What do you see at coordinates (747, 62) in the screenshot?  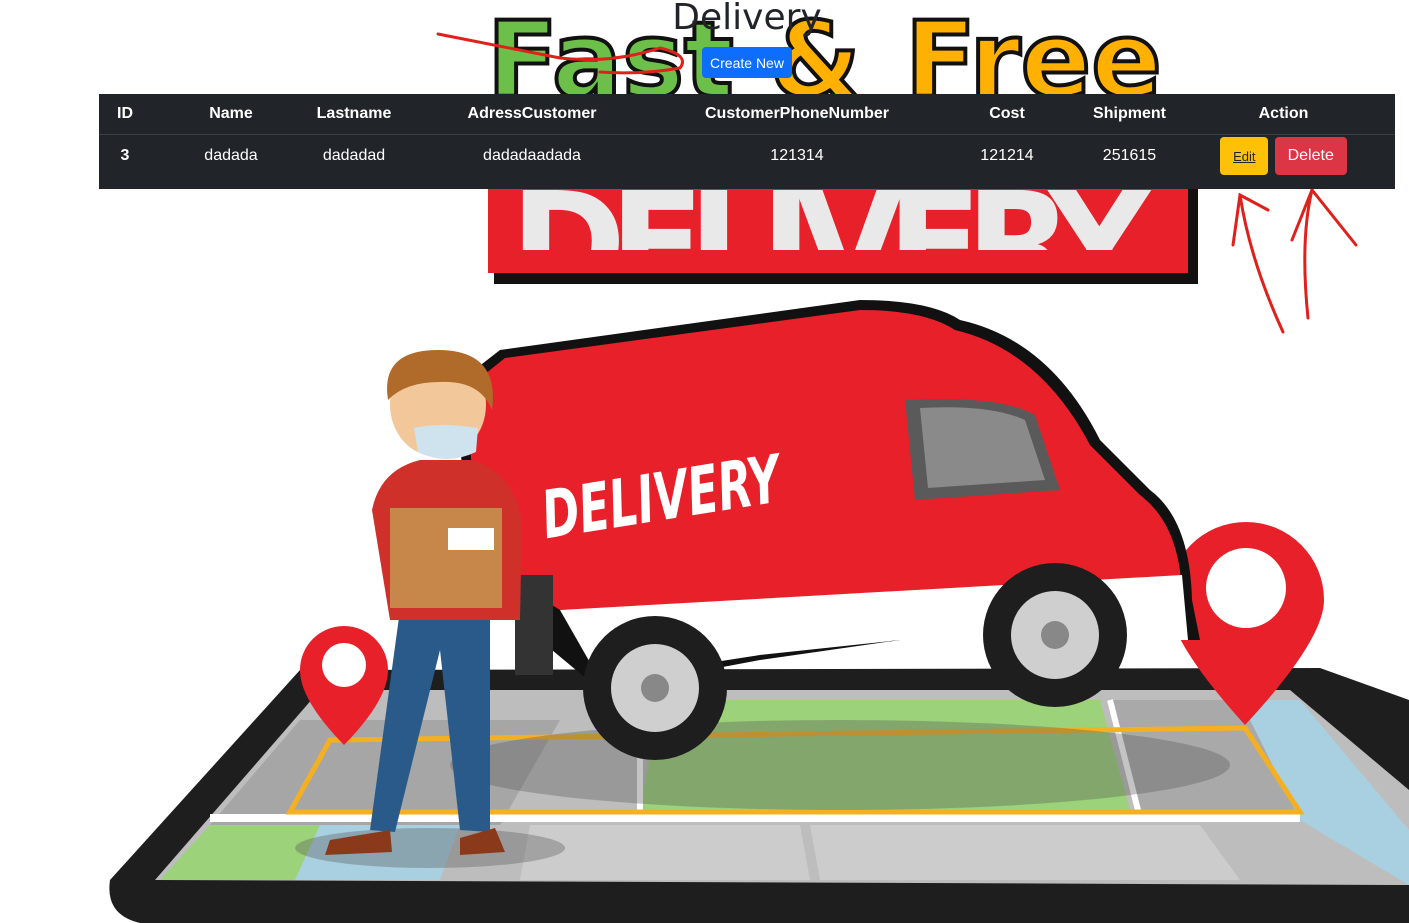 I see `create-new-button: Create New` at bounding box center [747, 62].